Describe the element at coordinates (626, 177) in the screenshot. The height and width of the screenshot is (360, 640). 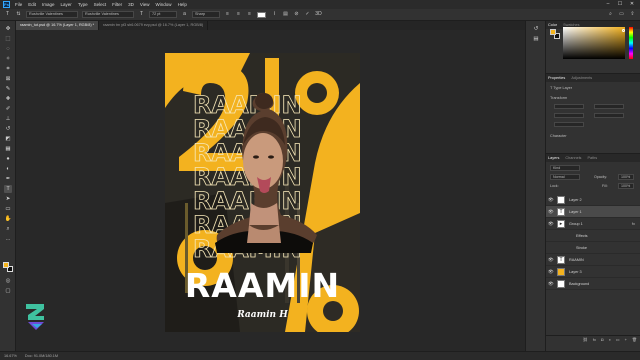
I see `opacity-field: 100%` at that location.